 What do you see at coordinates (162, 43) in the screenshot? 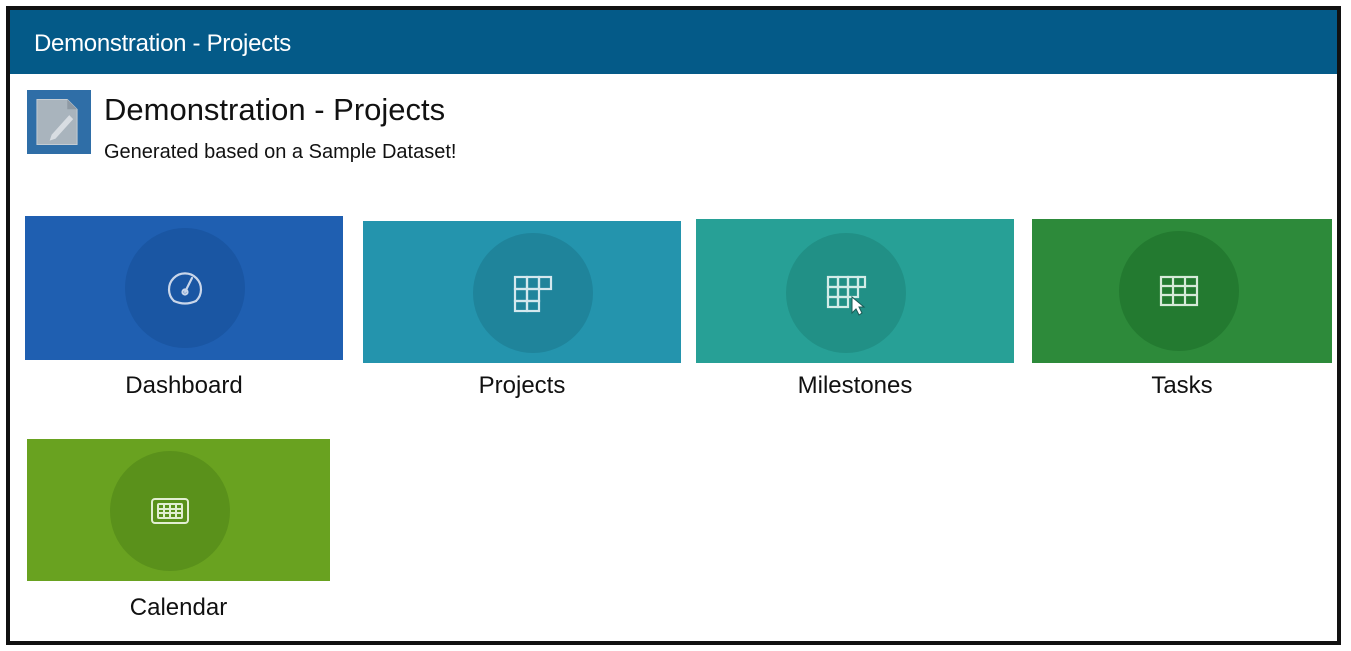
I see `window-title: Demonstration - Projects` at bounding box center [162, 43].